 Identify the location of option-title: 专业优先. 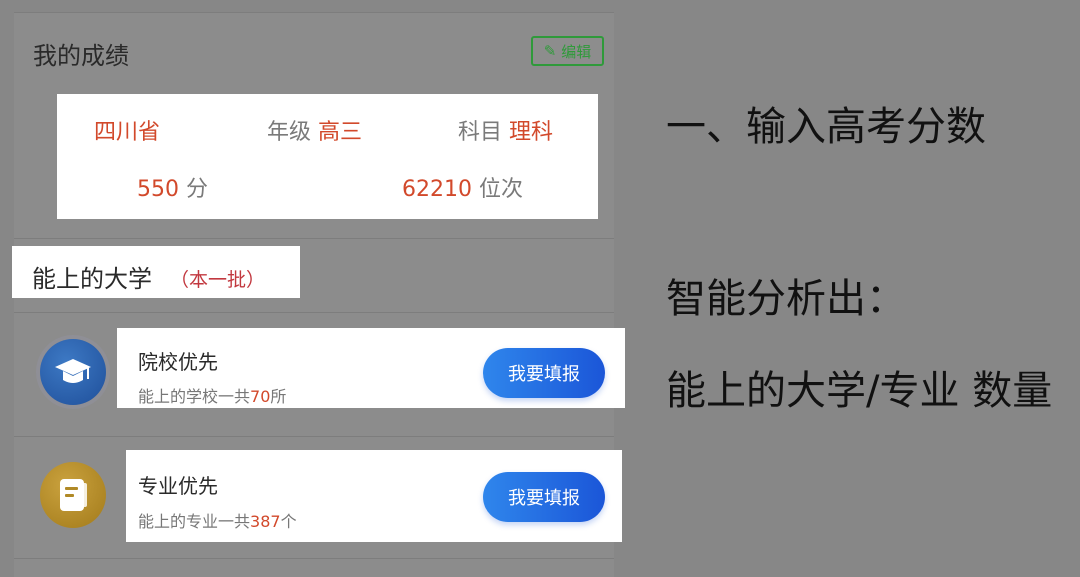
(178, 486).